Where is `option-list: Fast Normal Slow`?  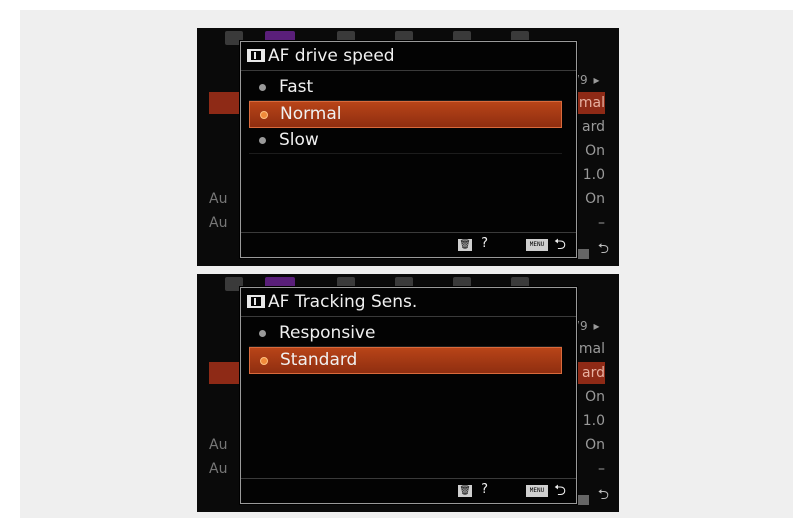
option-list: Fast Normal Slow is located at coordinates (408, 114).